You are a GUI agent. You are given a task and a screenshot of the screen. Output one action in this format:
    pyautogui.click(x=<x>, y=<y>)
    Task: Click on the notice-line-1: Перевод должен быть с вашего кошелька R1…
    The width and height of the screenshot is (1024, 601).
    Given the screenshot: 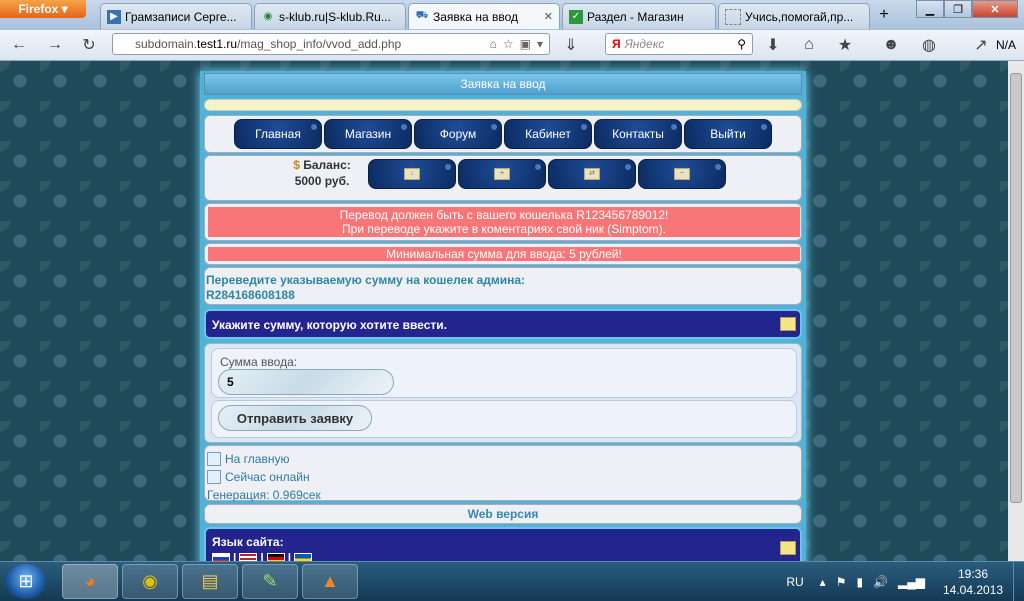 What is the action you would take?
    pyautogui.click(x=504, y=215)
    